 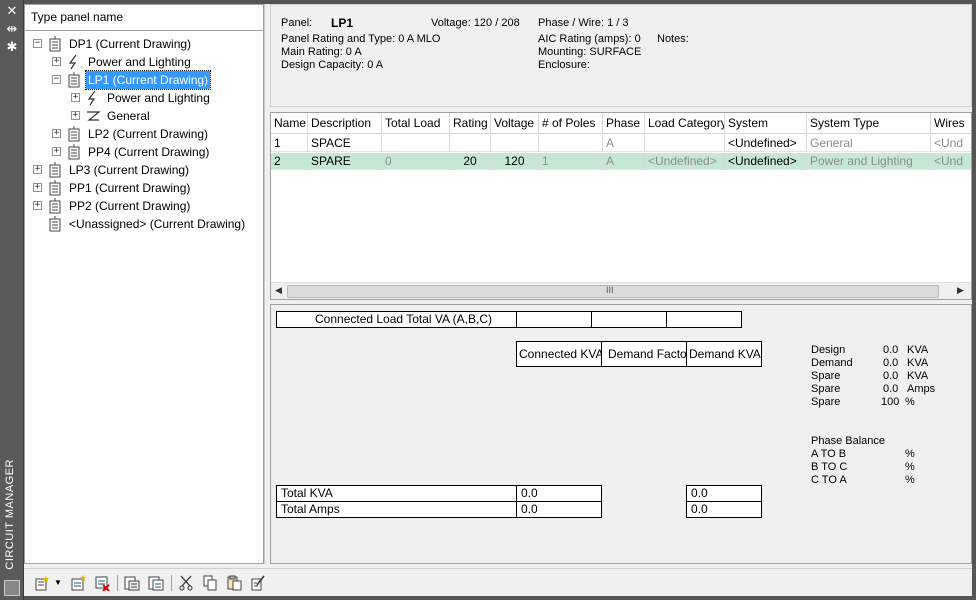 What do you see at coordinates (515, 143) in the screenshot?
I see `cell-voltage` at bounding box center [515, 143].